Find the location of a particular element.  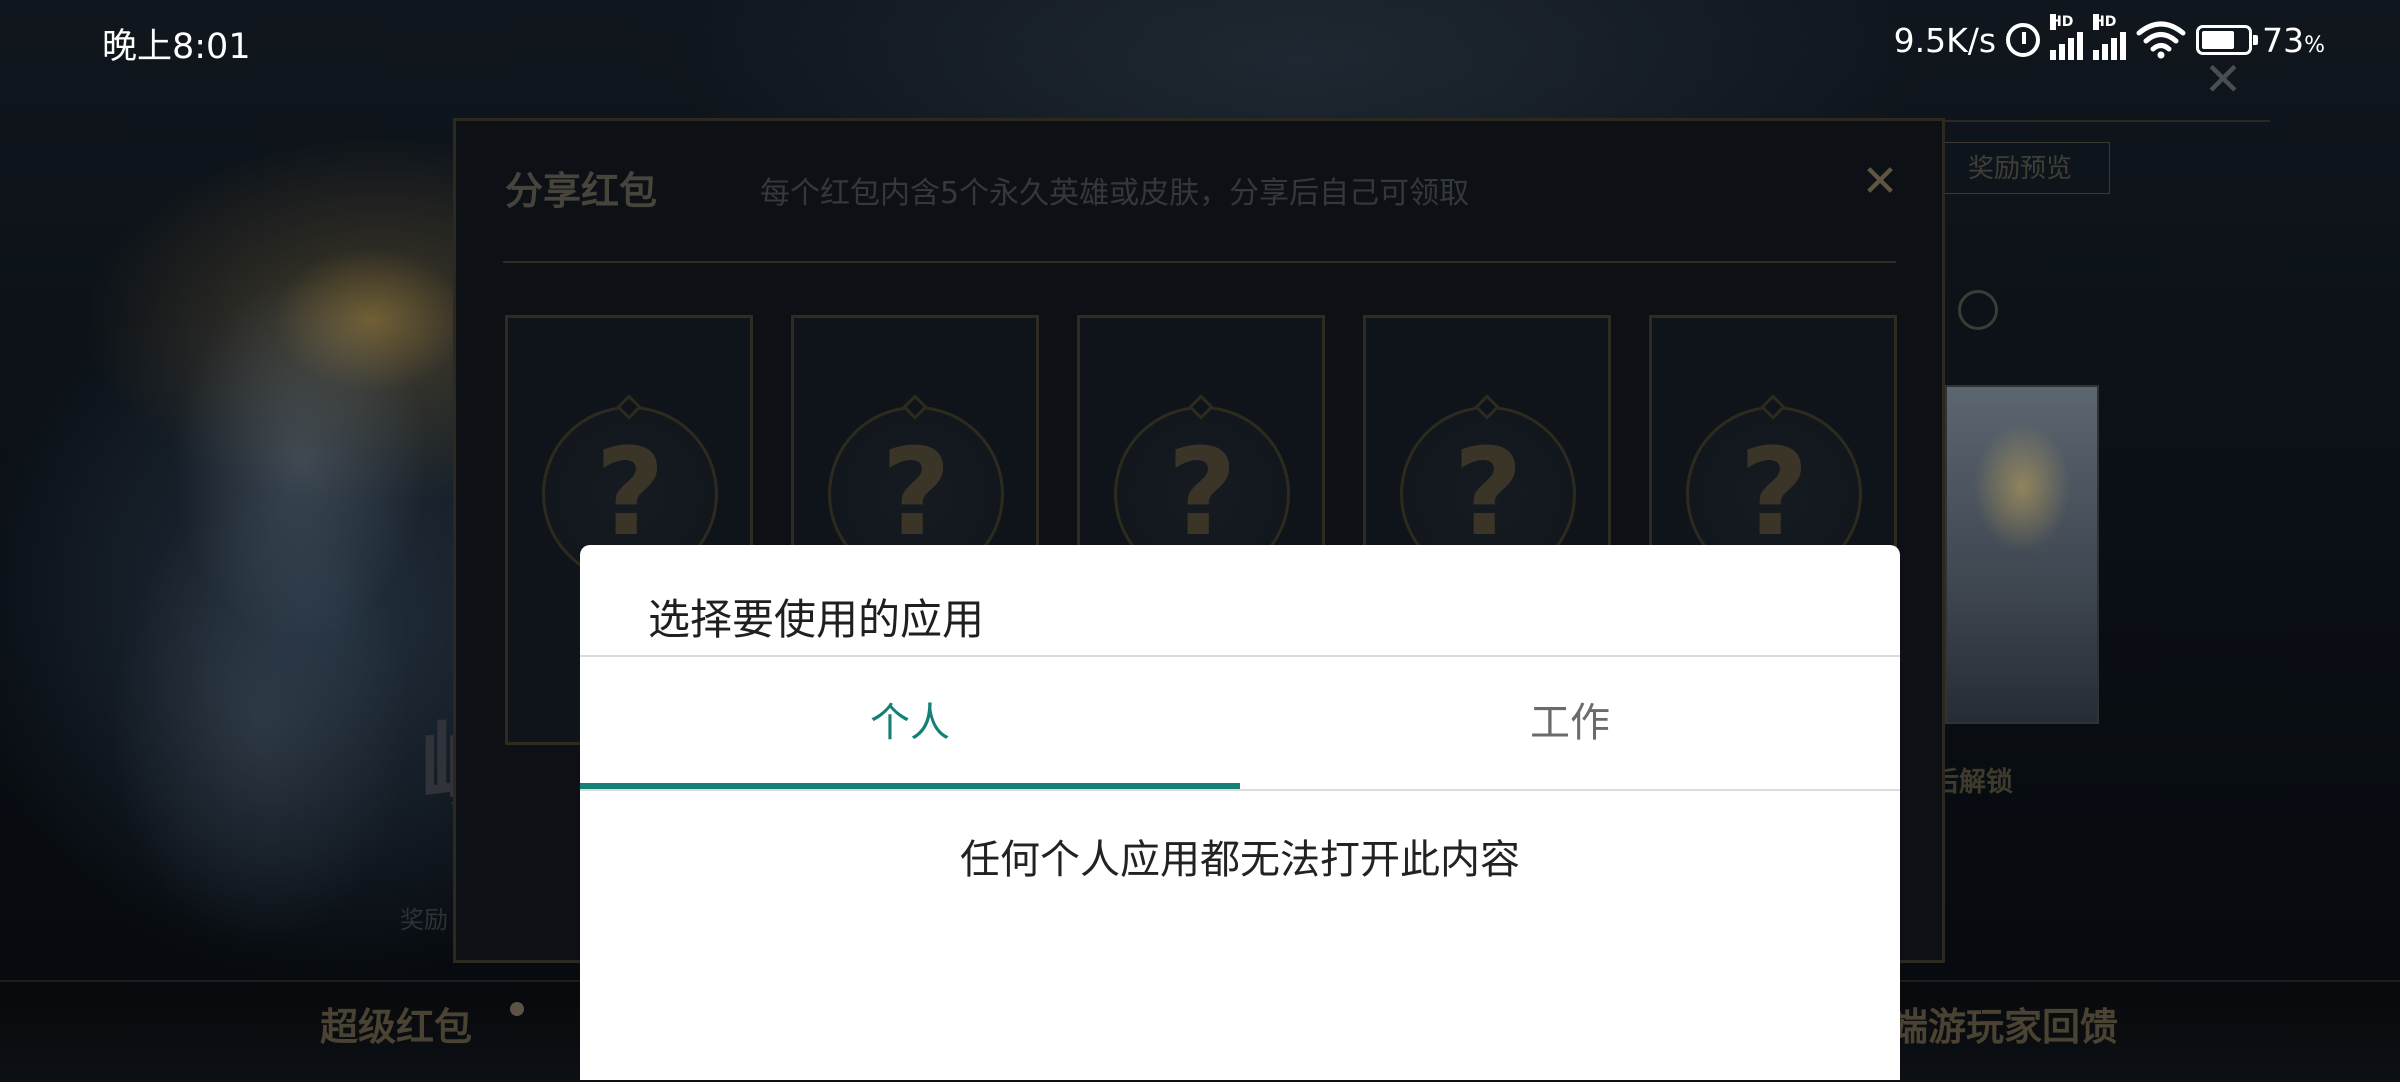

share-panel-subtitle: 每个红包内含5个永久英雄或皮肤，分享后自己可领取 is located at coordinates (1115, 193).